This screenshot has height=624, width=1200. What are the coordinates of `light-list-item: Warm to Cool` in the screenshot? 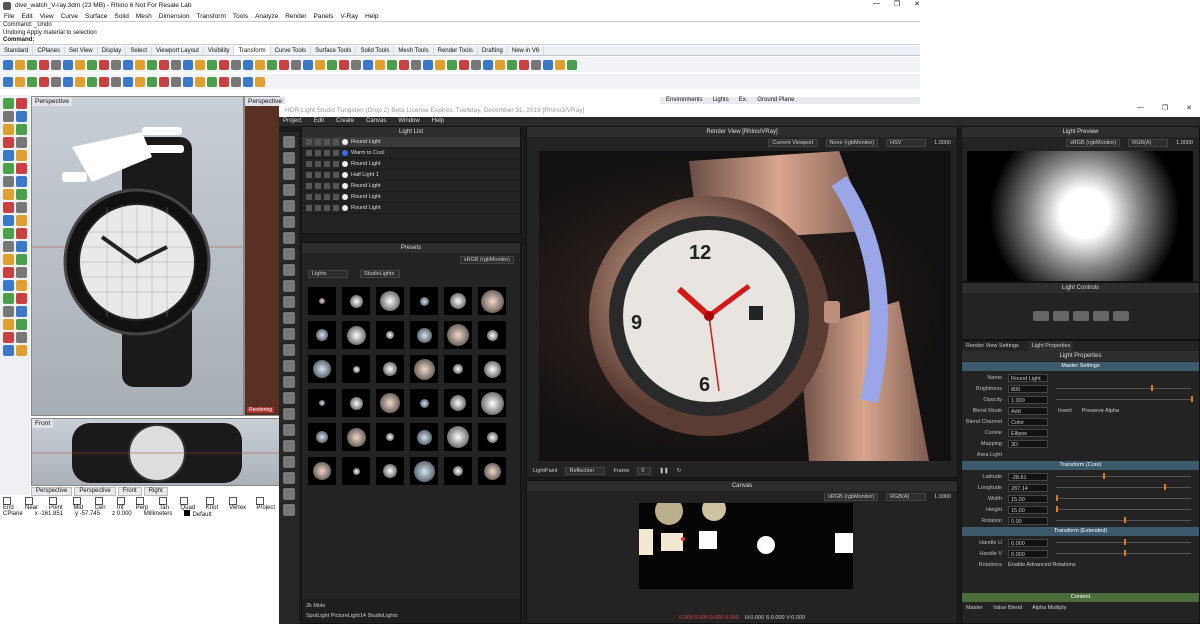 It's located at (411, 153).